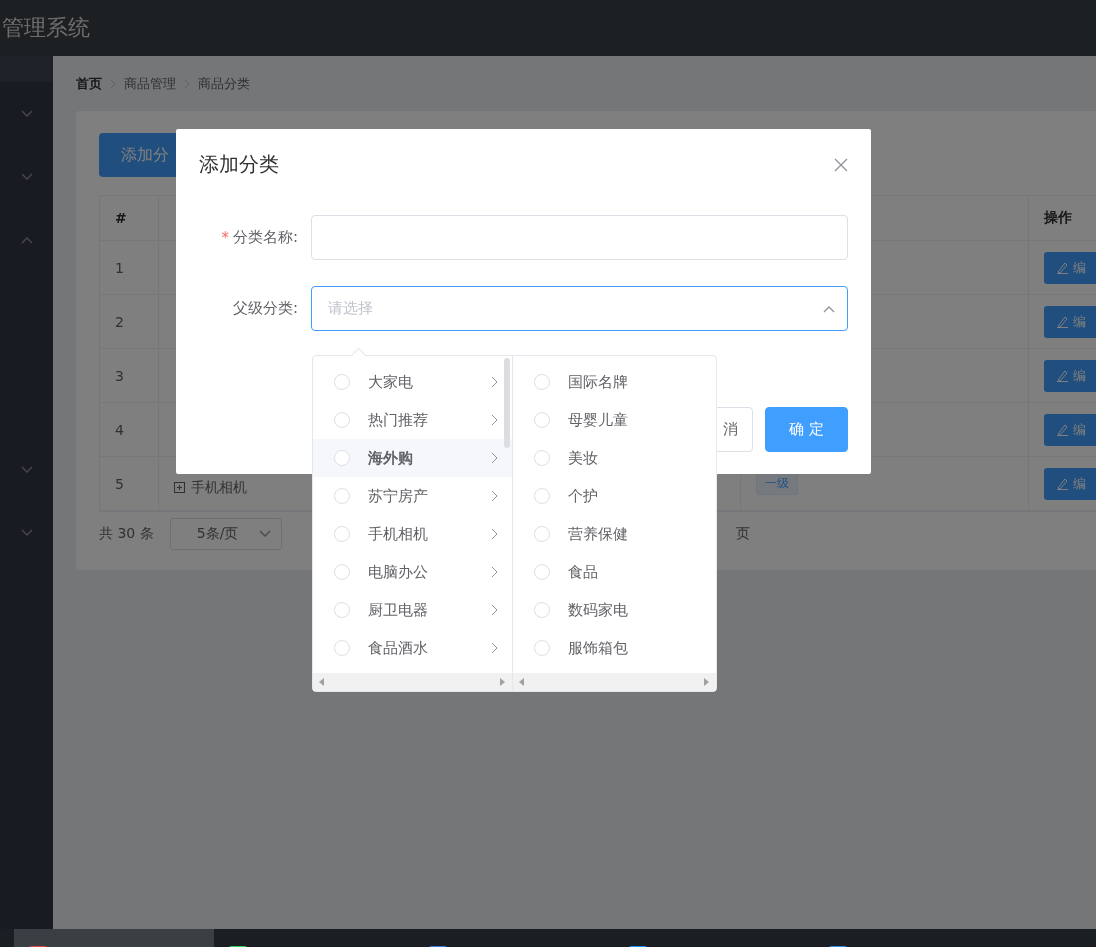 The width and height of the screenshot is (1096, 947). Describe the element at coordinates (225, 534) in the screenshot. I see `page-size-select: 5条/页` at that location.